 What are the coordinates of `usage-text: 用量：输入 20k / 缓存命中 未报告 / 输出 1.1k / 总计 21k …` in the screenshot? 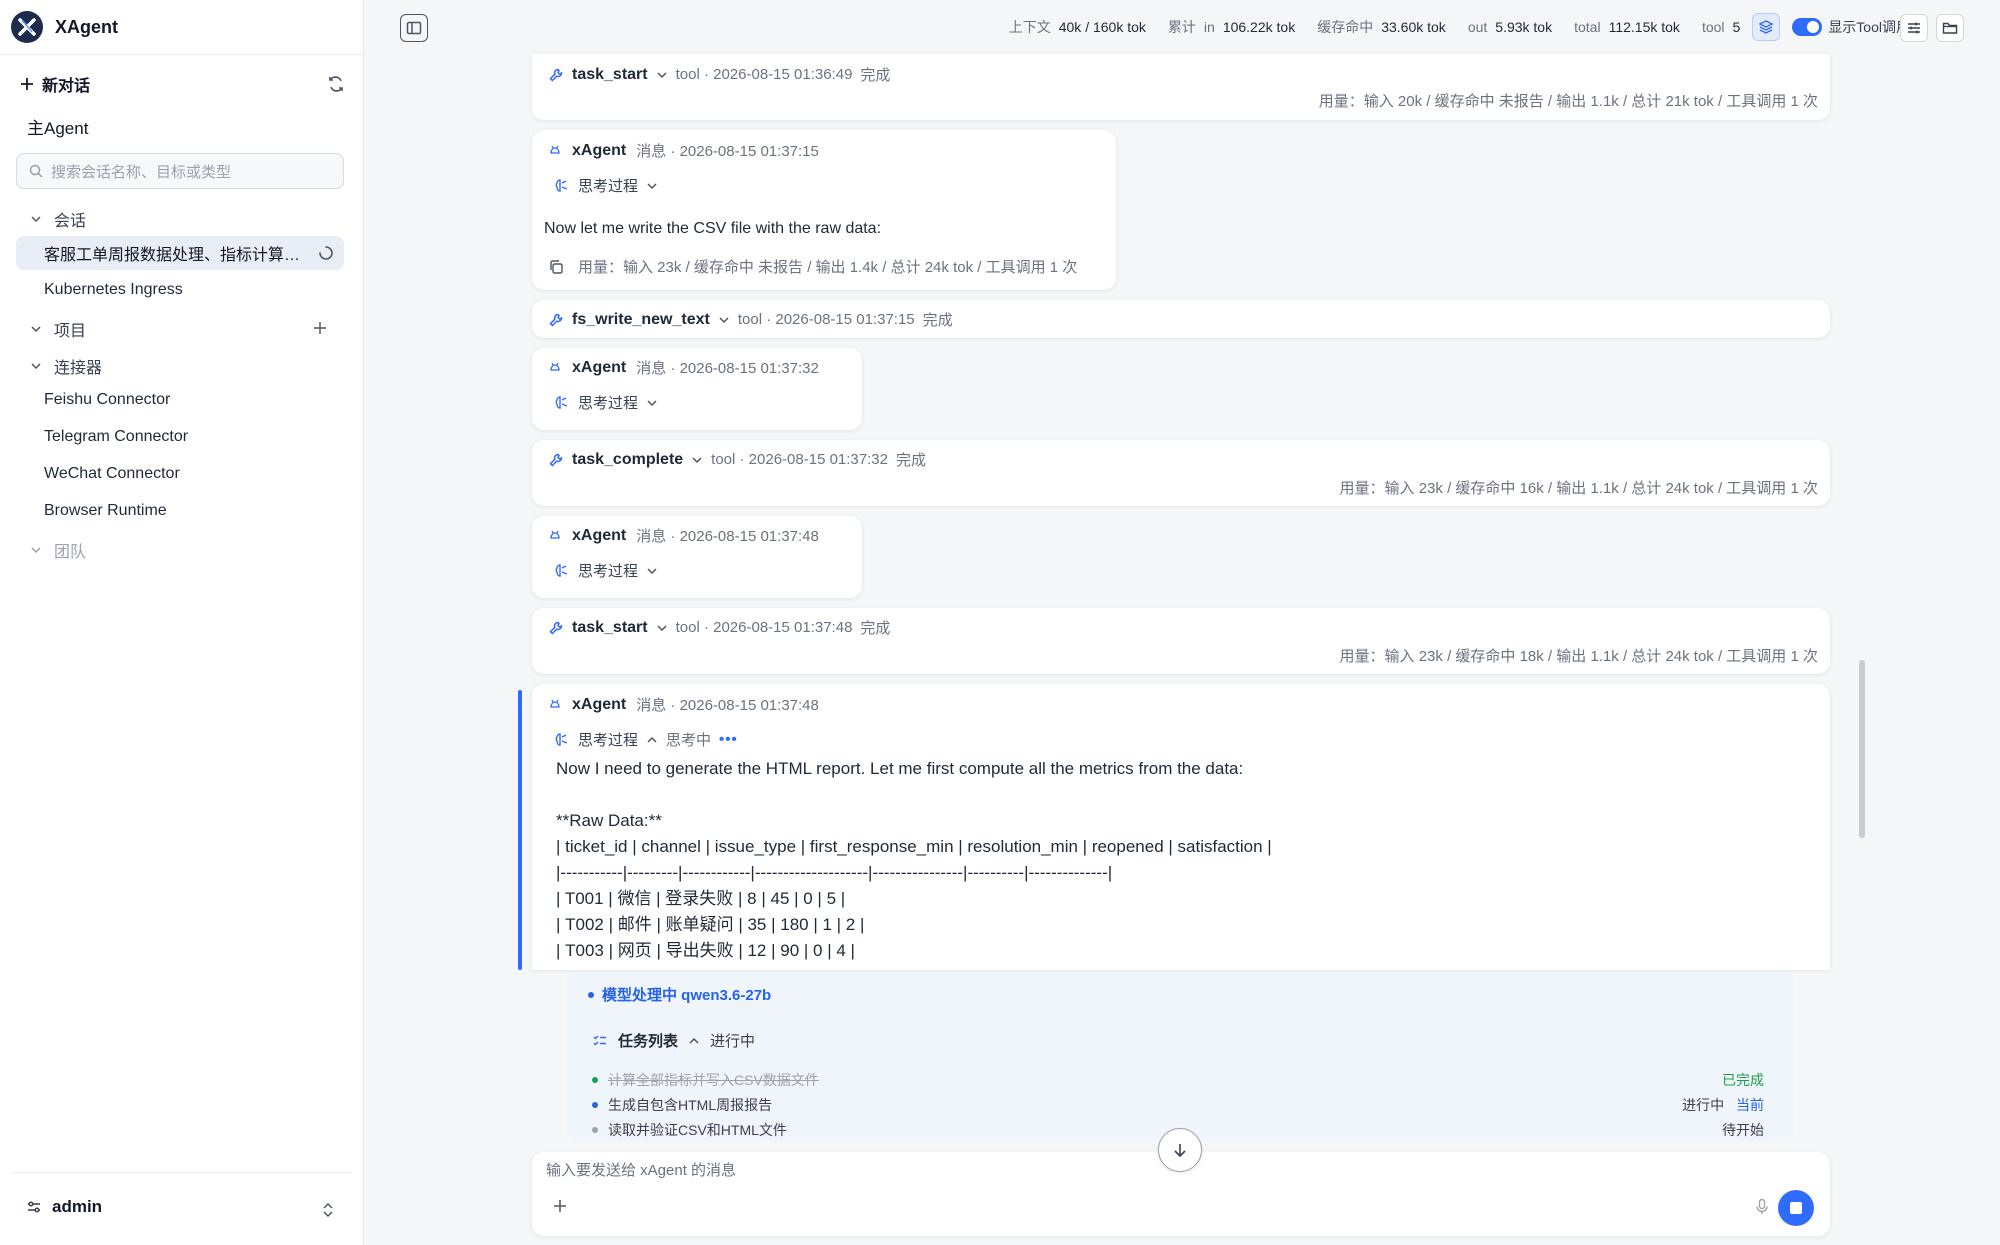 It's located at (1568, 101).